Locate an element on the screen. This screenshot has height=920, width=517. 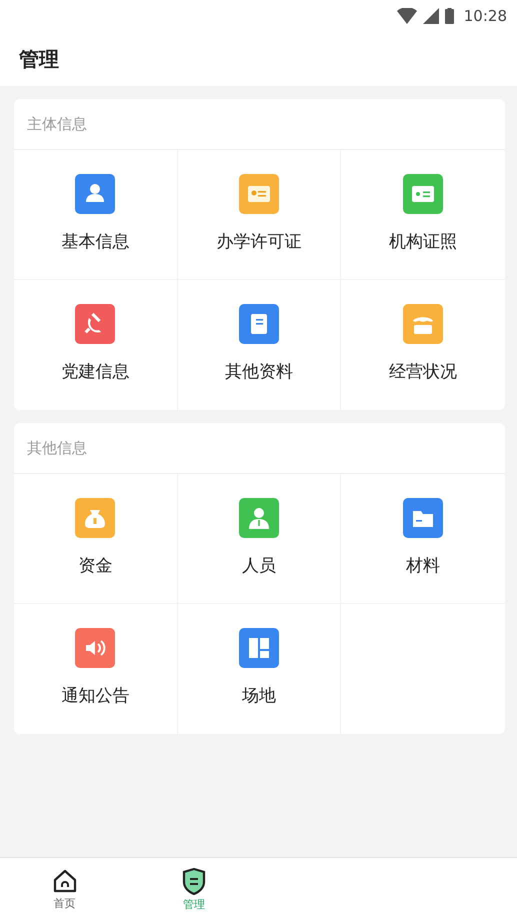
item-label: 党建信息 is located at coordinates (95, 372).